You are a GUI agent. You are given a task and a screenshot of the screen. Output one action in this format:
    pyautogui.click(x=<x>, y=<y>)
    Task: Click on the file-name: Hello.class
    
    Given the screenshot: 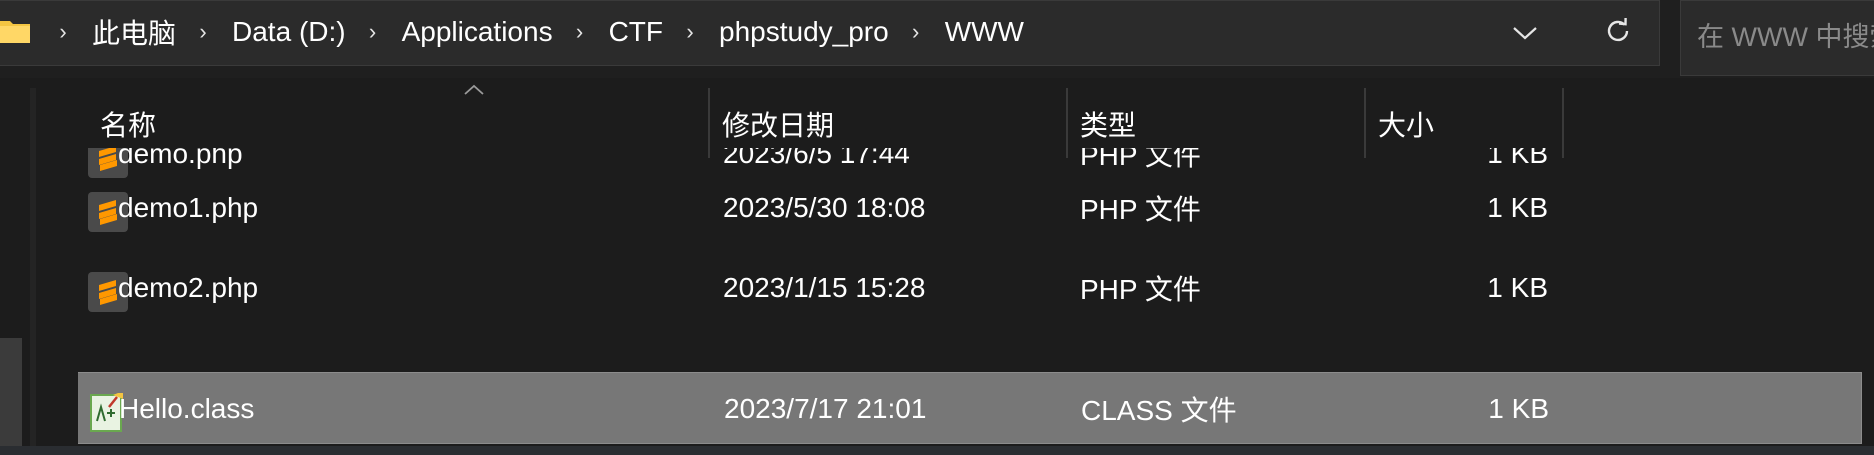 What is the action you would take?
    pyautogui.click(x=187, y=408)
    